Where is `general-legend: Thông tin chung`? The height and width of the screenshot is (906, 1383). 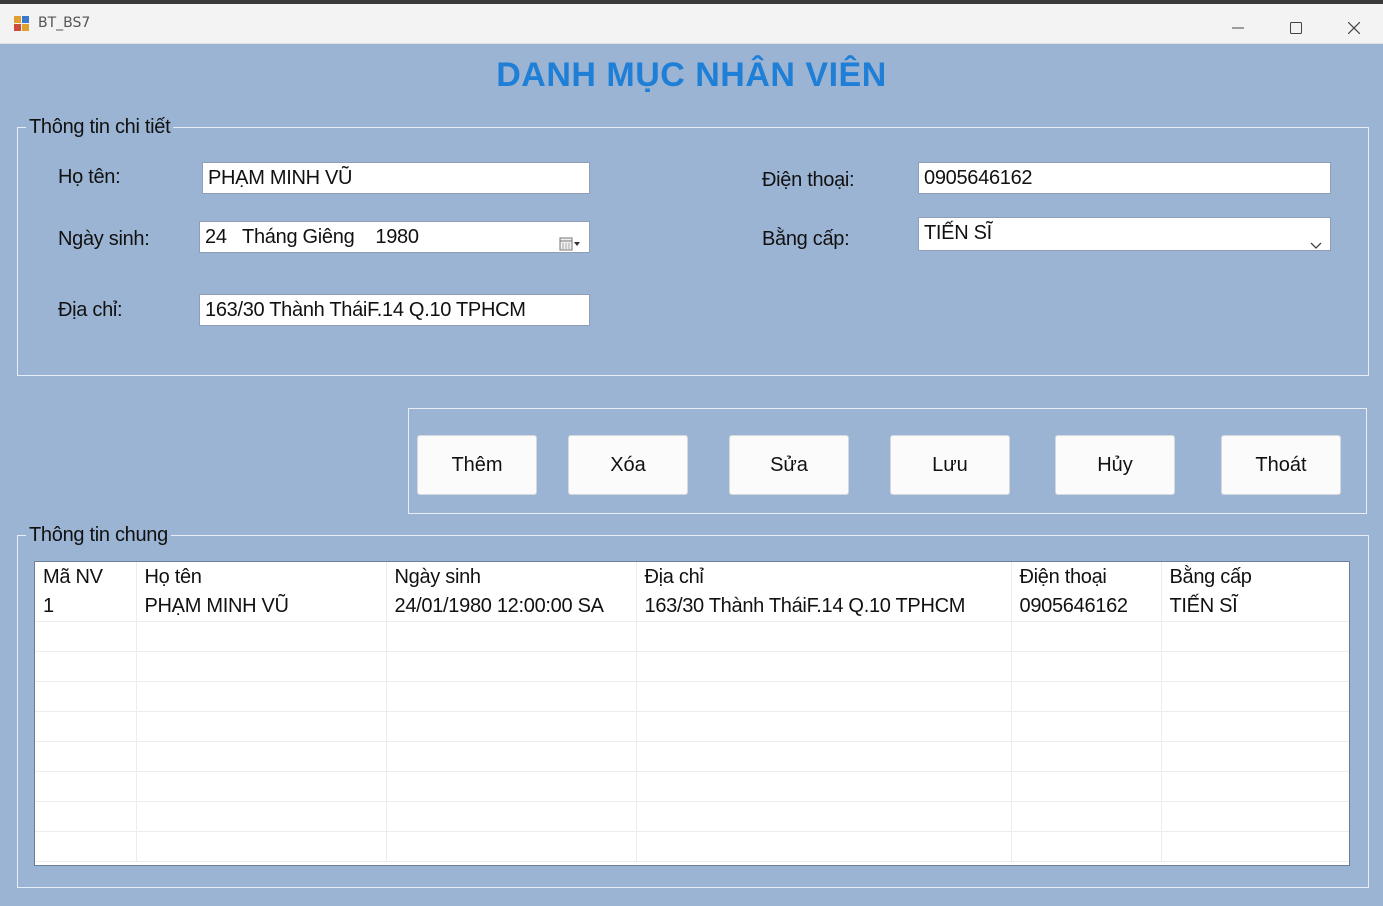 general-legend: Thông tin chung is located at coordinates (98, 535).